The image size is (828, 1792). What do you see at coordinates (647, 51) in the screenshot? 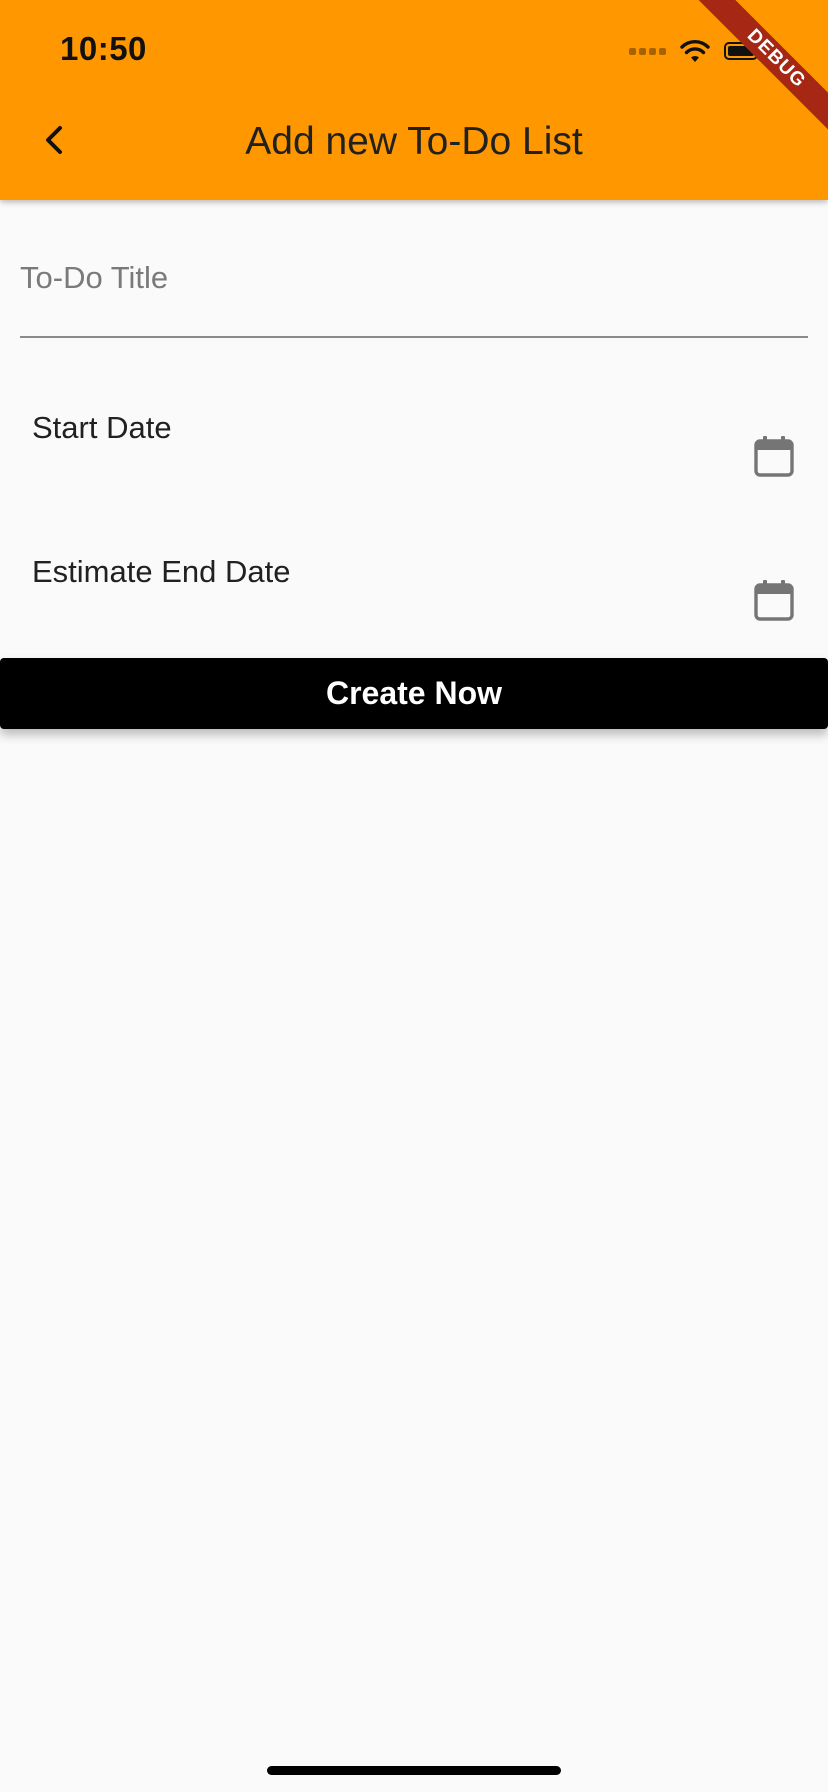
I see `cellular-signal-icon` at bounding box center [647, 51].